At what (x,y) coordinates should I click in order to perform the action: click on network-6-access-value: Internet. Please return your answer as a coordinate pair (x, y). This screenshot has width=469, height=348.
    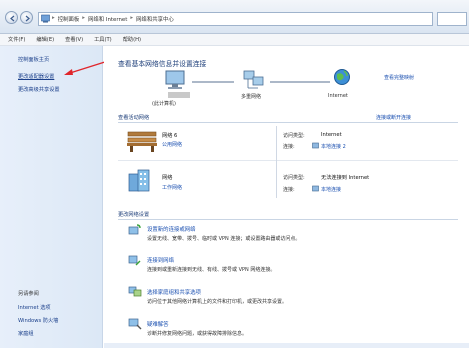
    Looking at the image, I should click on (331, 135).